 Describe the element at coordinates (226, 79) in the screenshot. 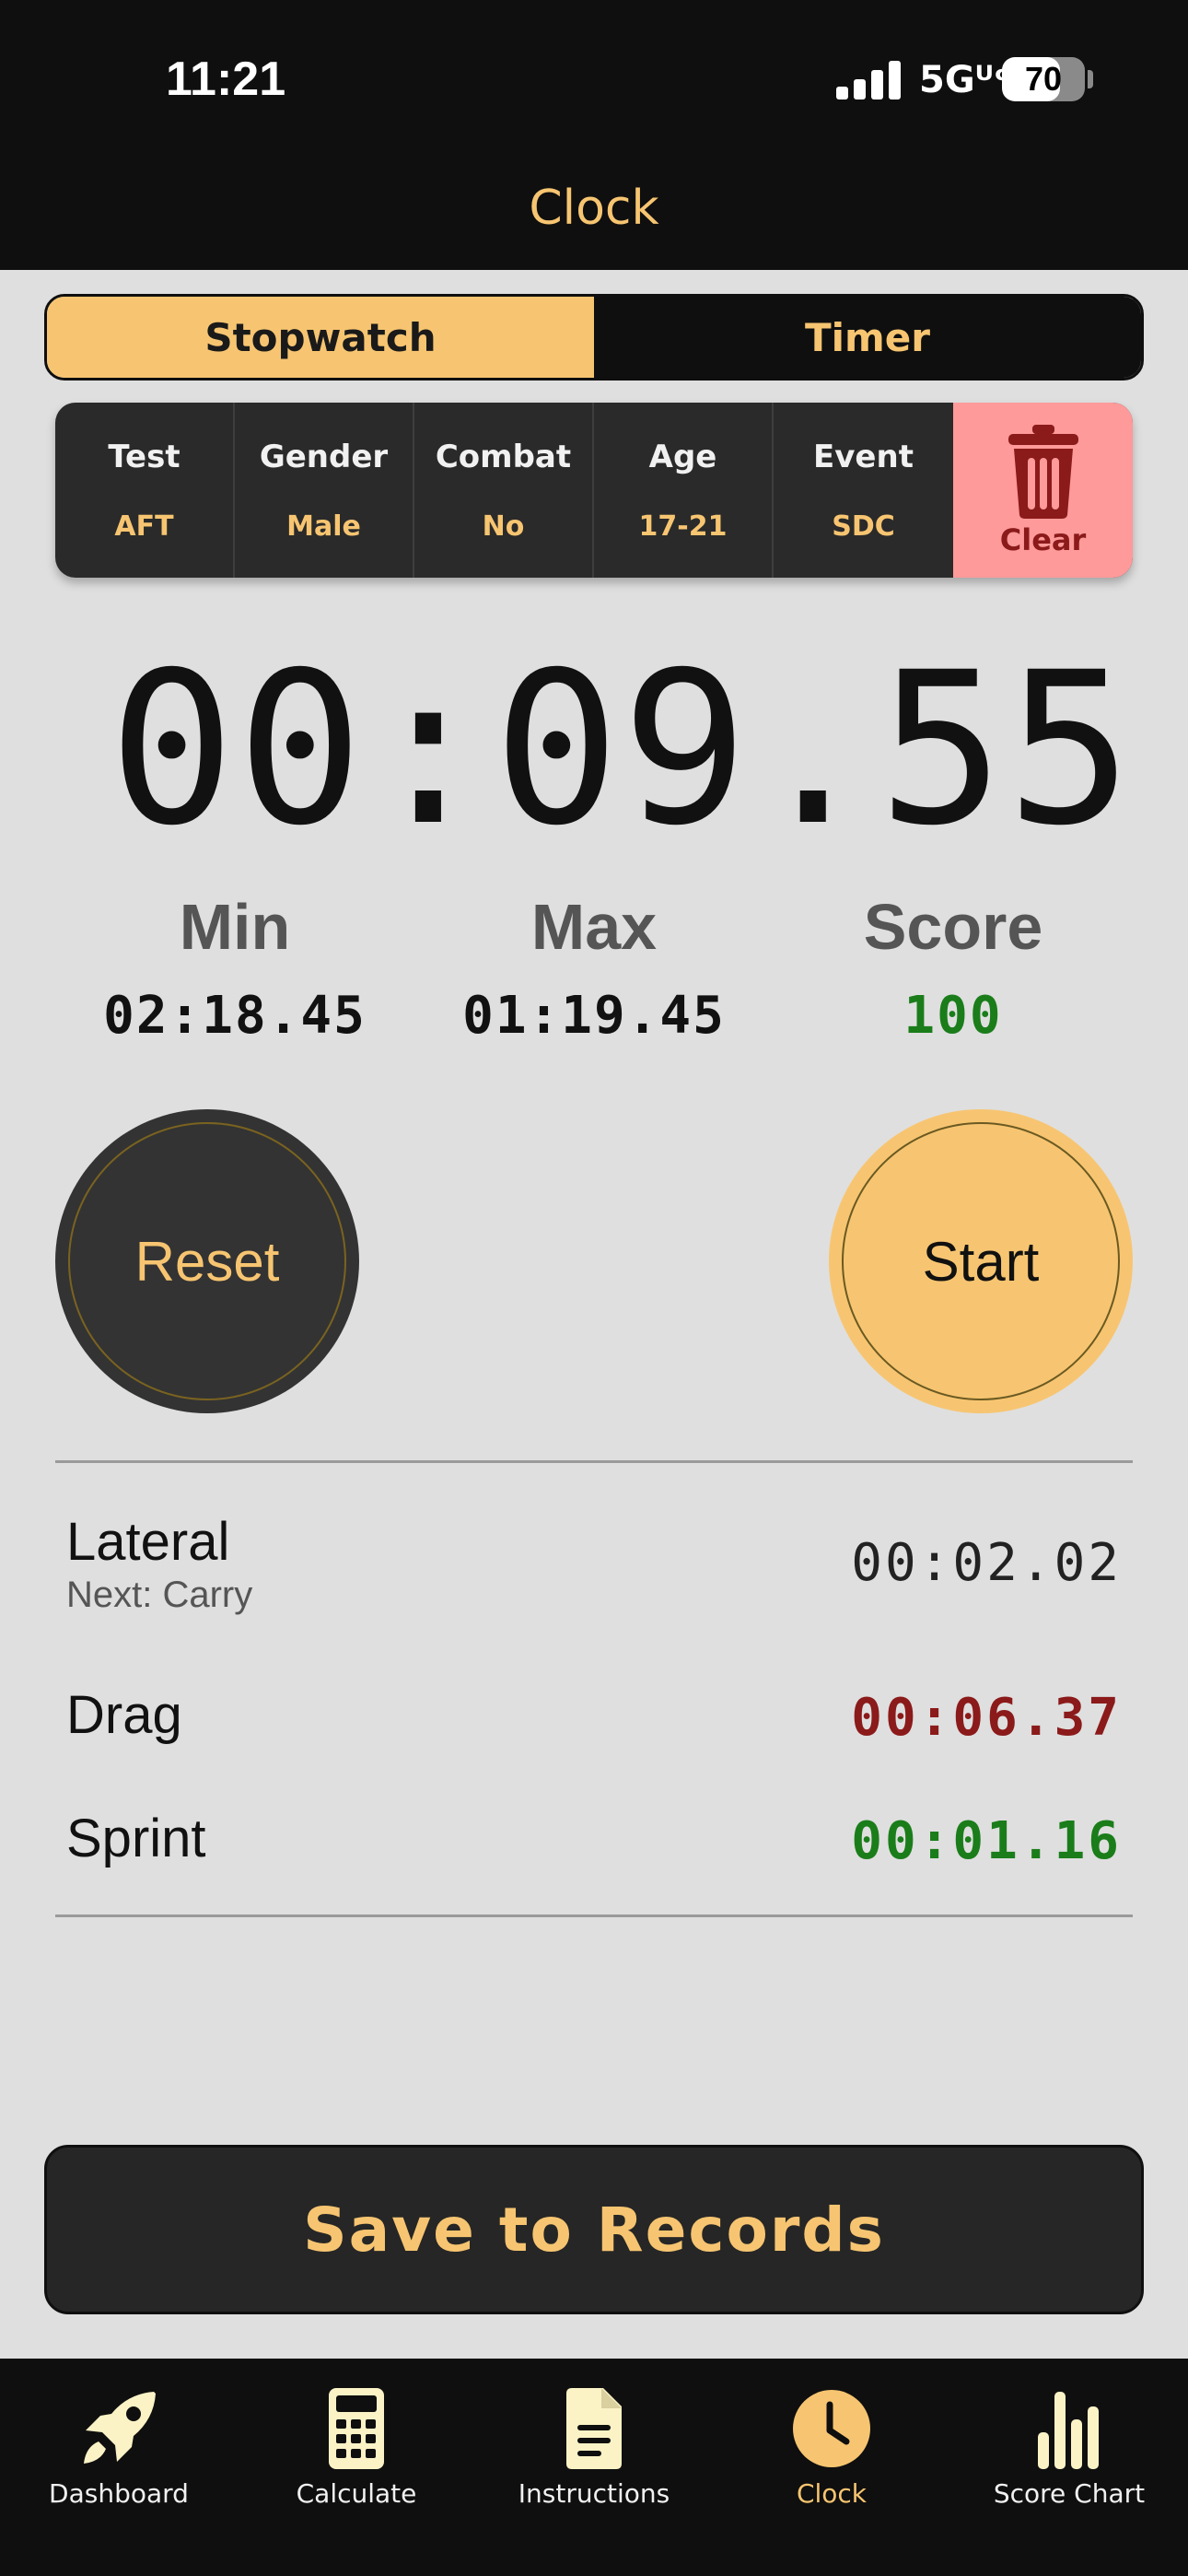

I see `status-time: 11:21` at that location.